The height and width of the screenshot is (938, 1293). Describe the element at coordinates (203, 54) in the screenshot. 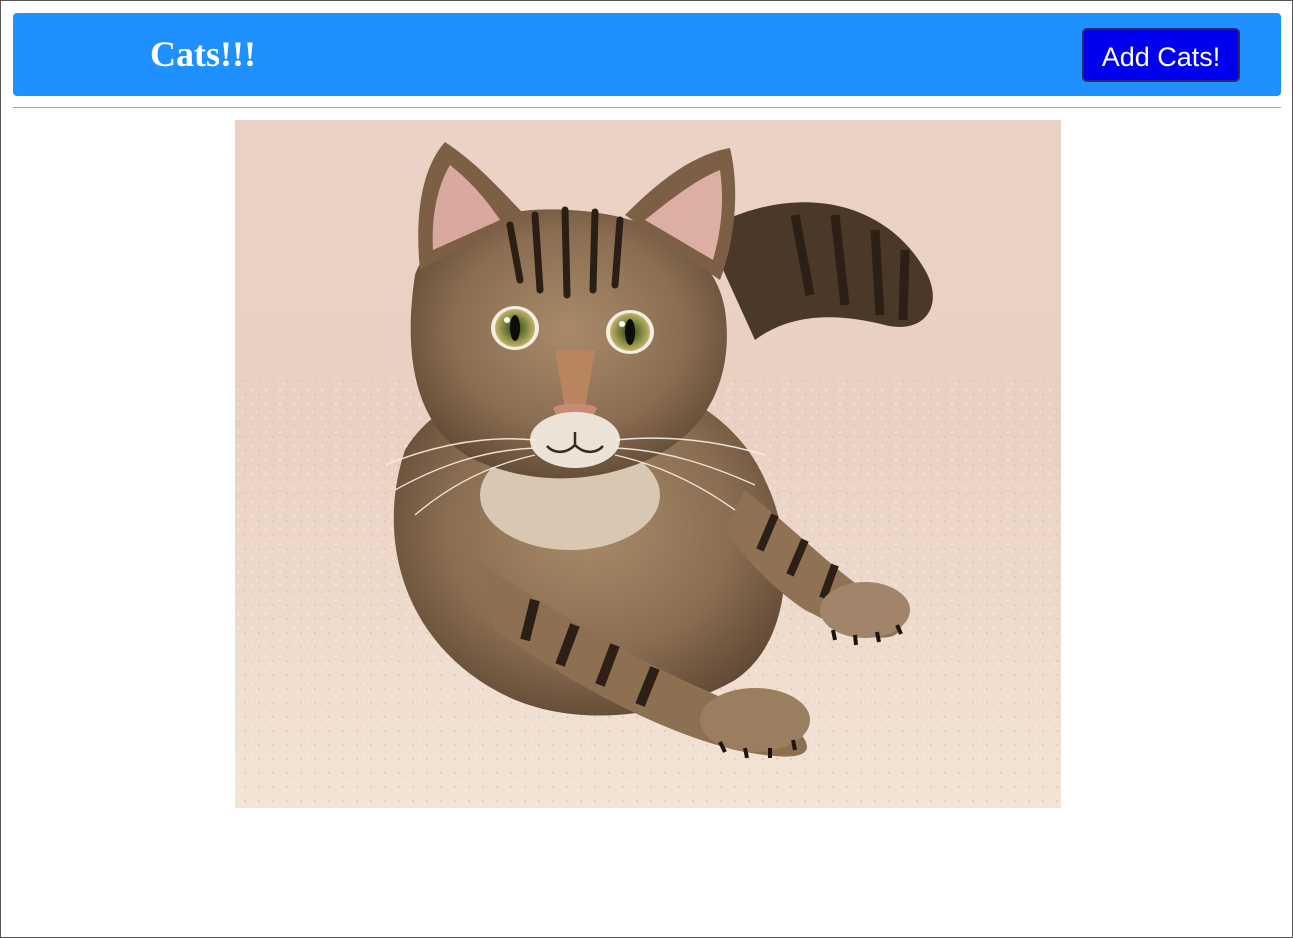

I see `page-title: Cats!!!` at that location.